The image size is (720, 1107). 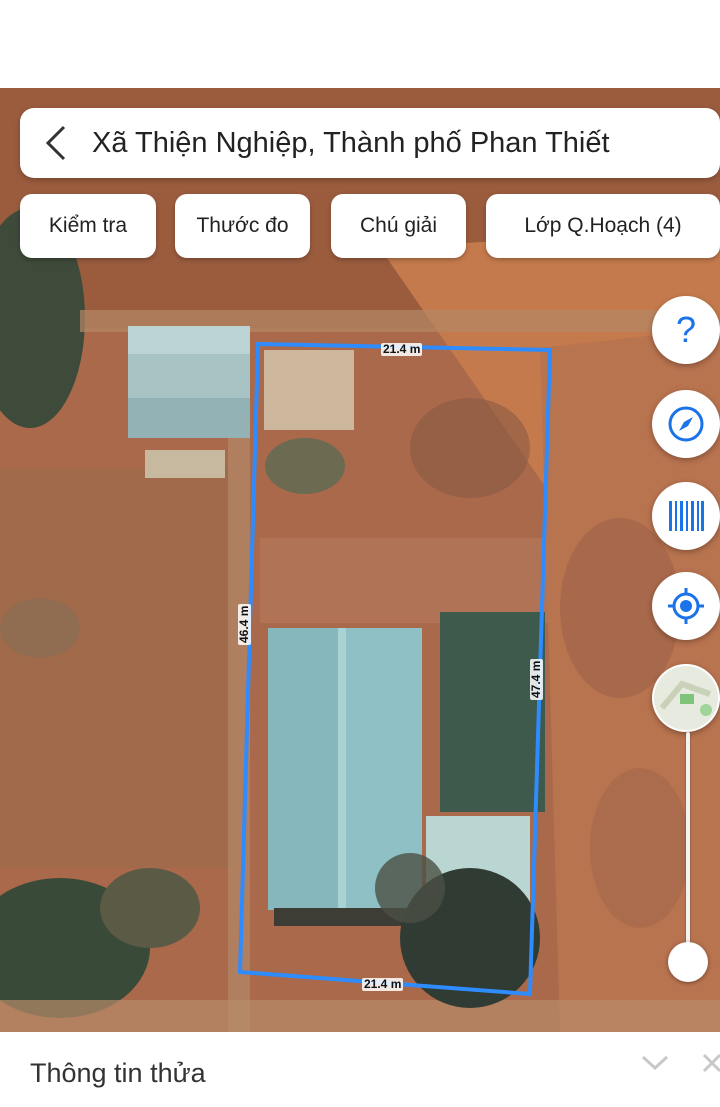 I want to click on check-chip: Kiểm tra, so click(x=88, y=226).